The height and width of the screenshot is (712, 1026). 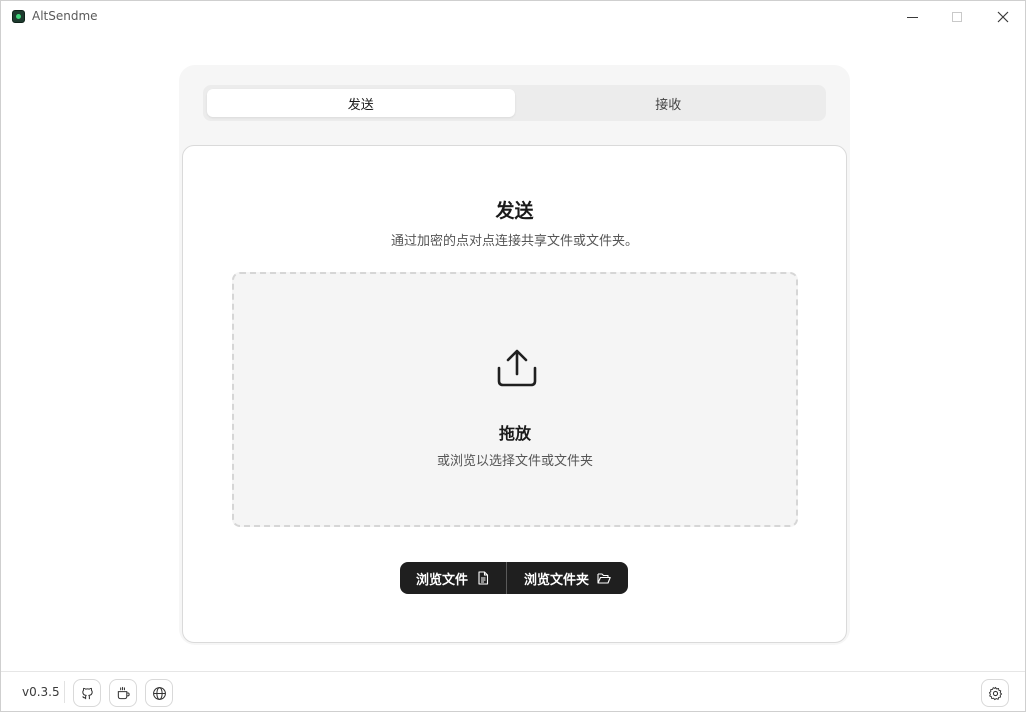 What do you see at coordinates (604, 578) in the screenshot?
I see `folder-open-icon` at bounding box center [604, 578].